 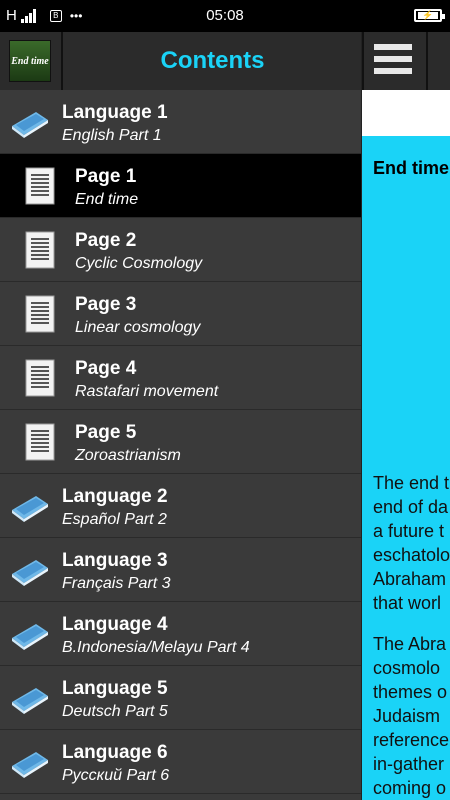 I want to click on item-subtitle: Linear cosmology, so click(x=138, y=327).